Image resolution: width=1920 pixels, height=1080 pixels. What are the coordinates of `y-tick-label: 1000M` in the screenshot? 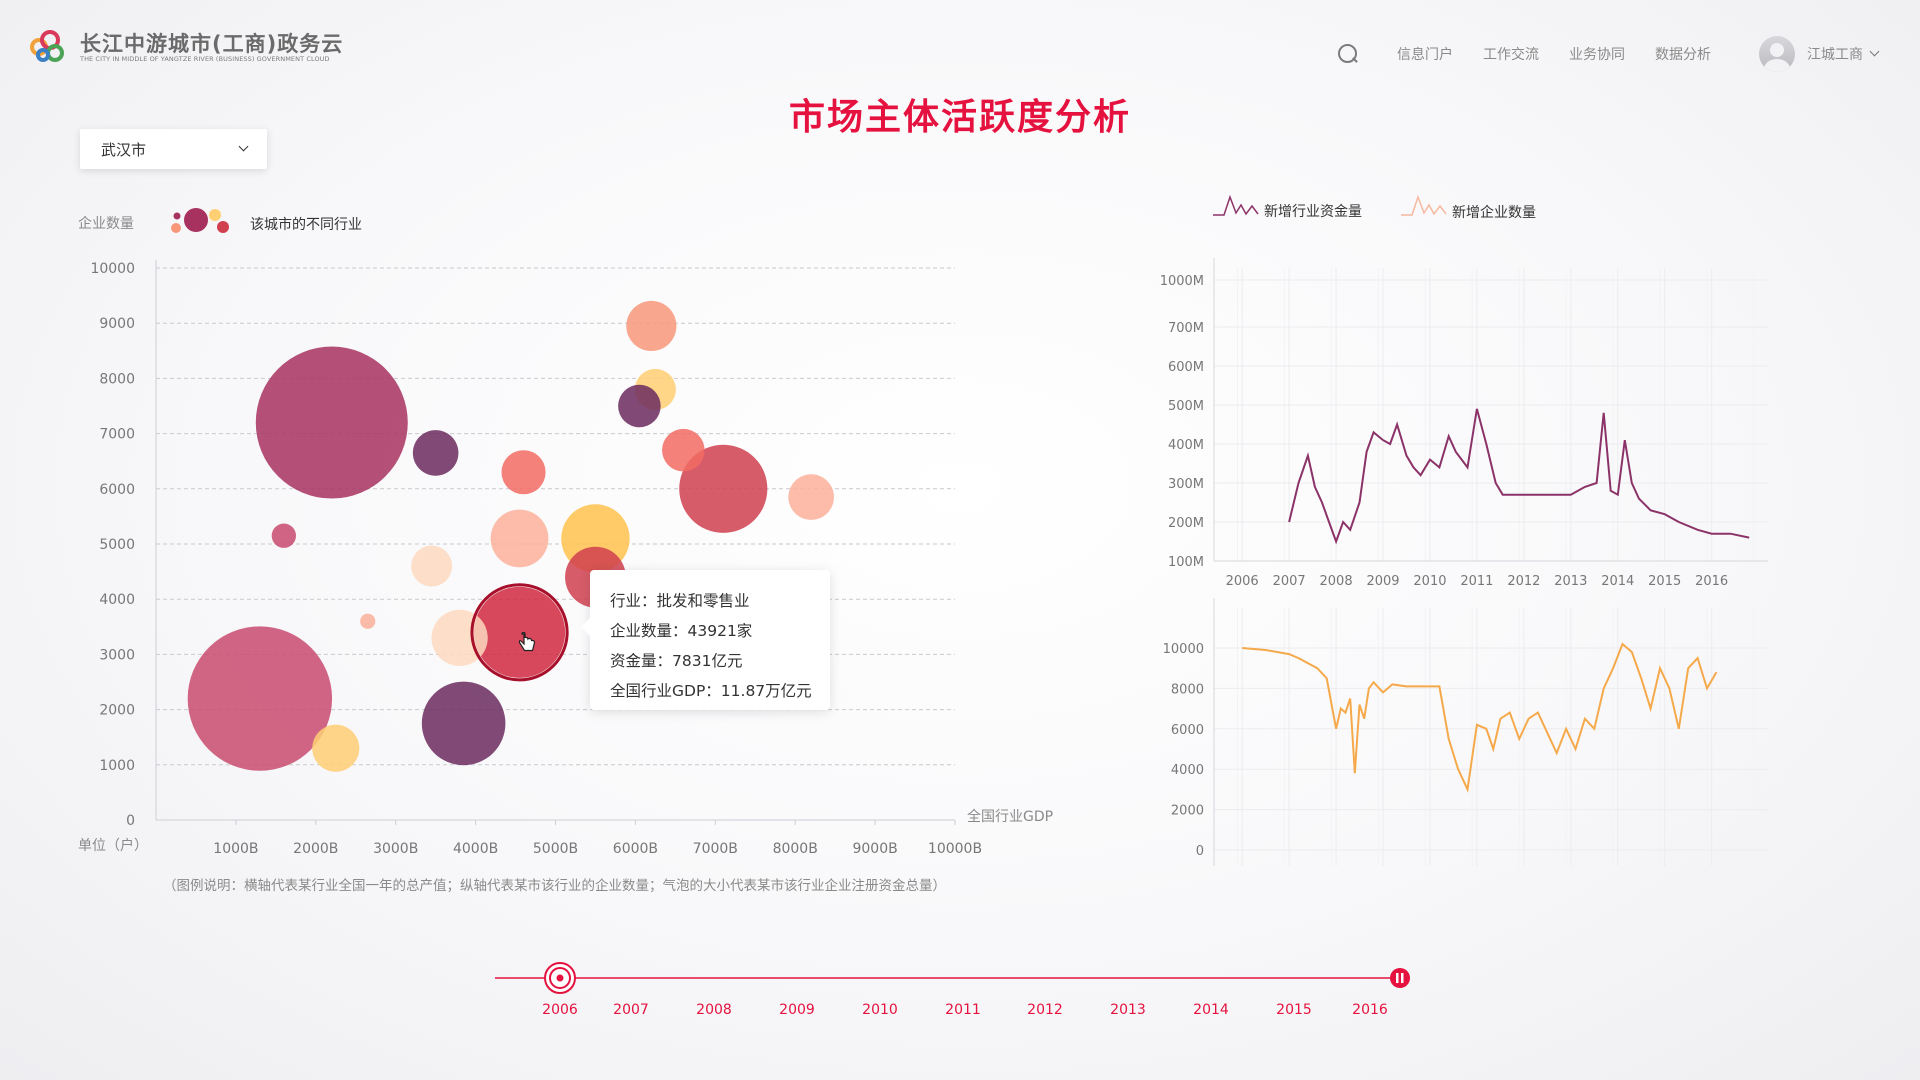 It's located at (1182, 281).